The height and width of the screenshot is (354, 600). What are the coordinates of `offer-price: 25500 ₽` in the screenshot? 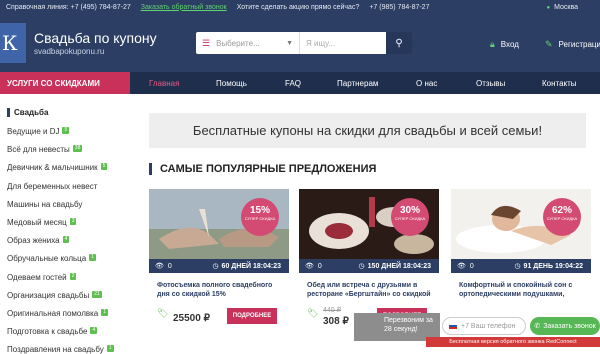 It's located at (191, 318).